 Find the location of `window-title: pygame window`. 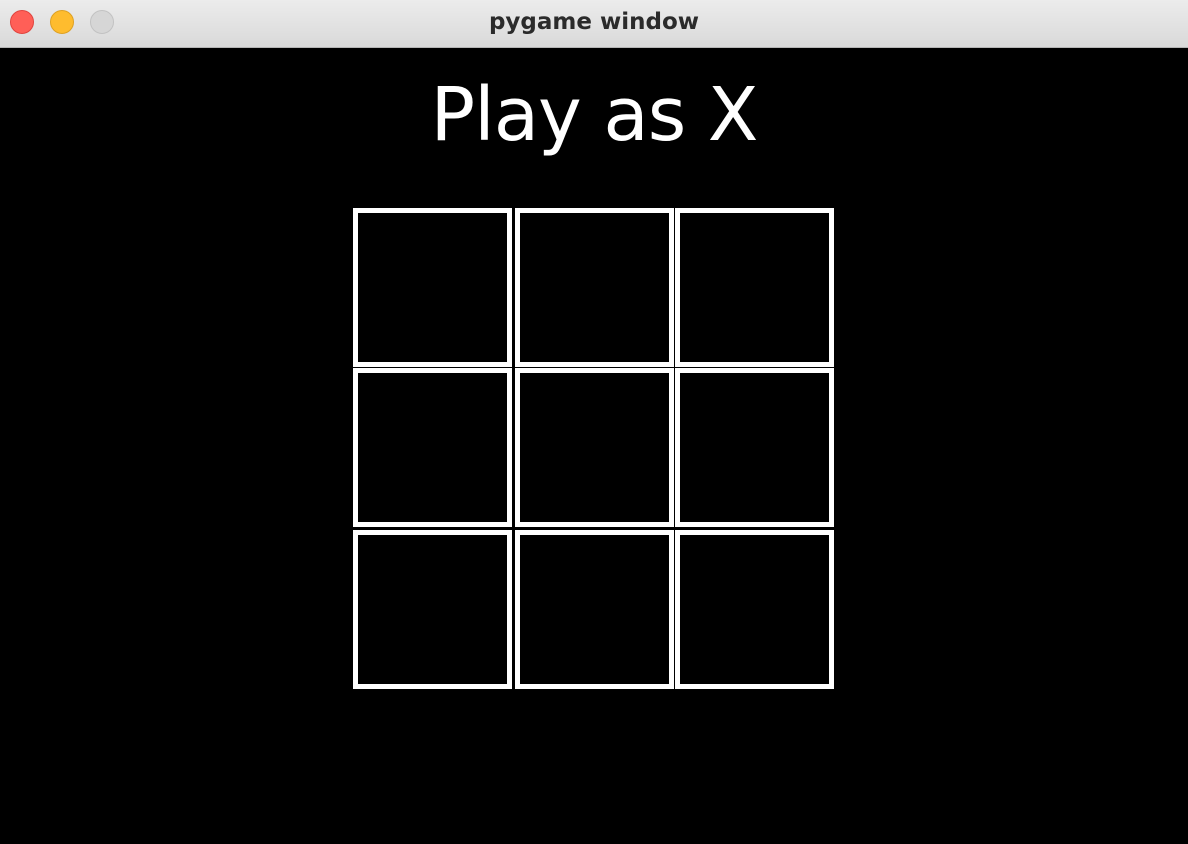

window-title: pygame window is located at coordinates (594, 22).